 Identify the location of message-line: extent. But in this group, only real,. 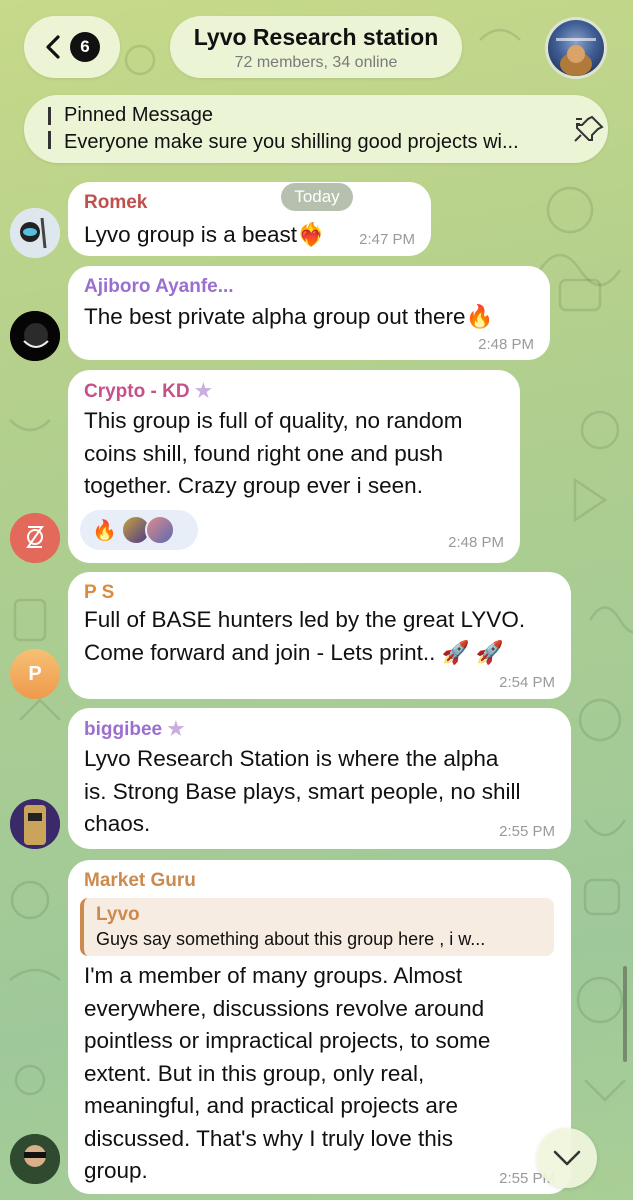
(254, 1073).